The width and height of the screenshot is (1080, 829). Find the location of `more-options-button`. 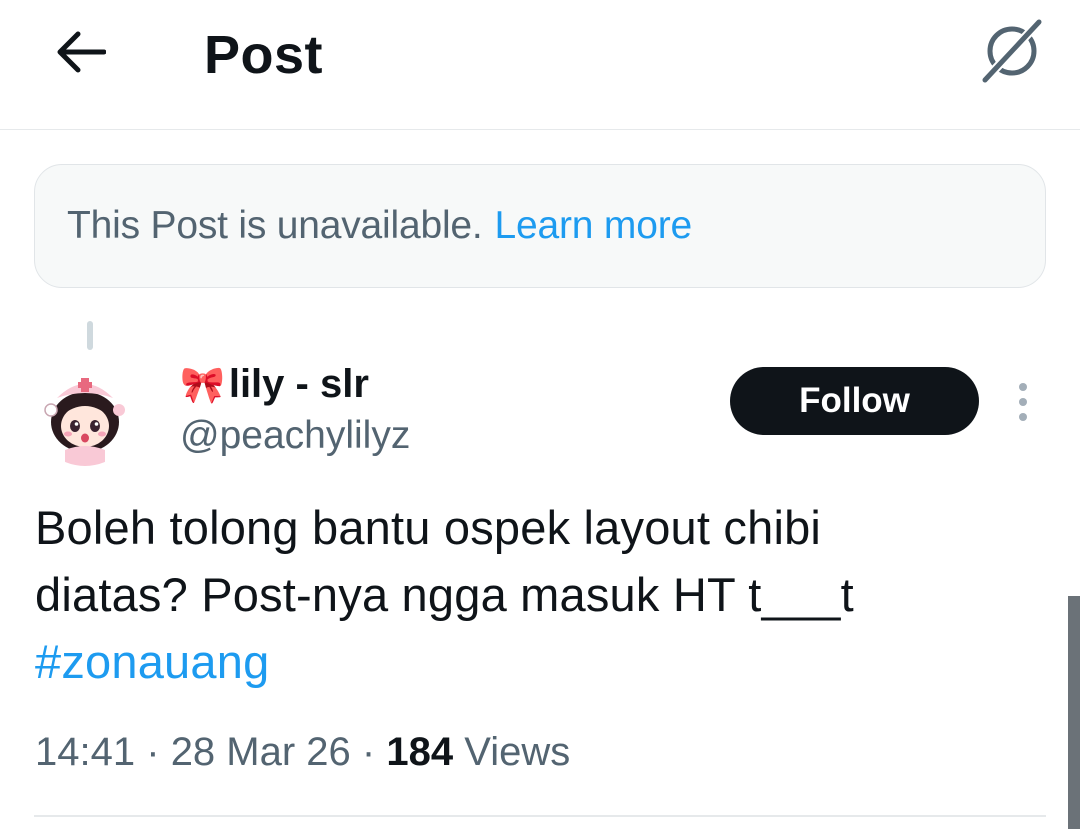

more-options-button is located at coordinates (1023, 402).